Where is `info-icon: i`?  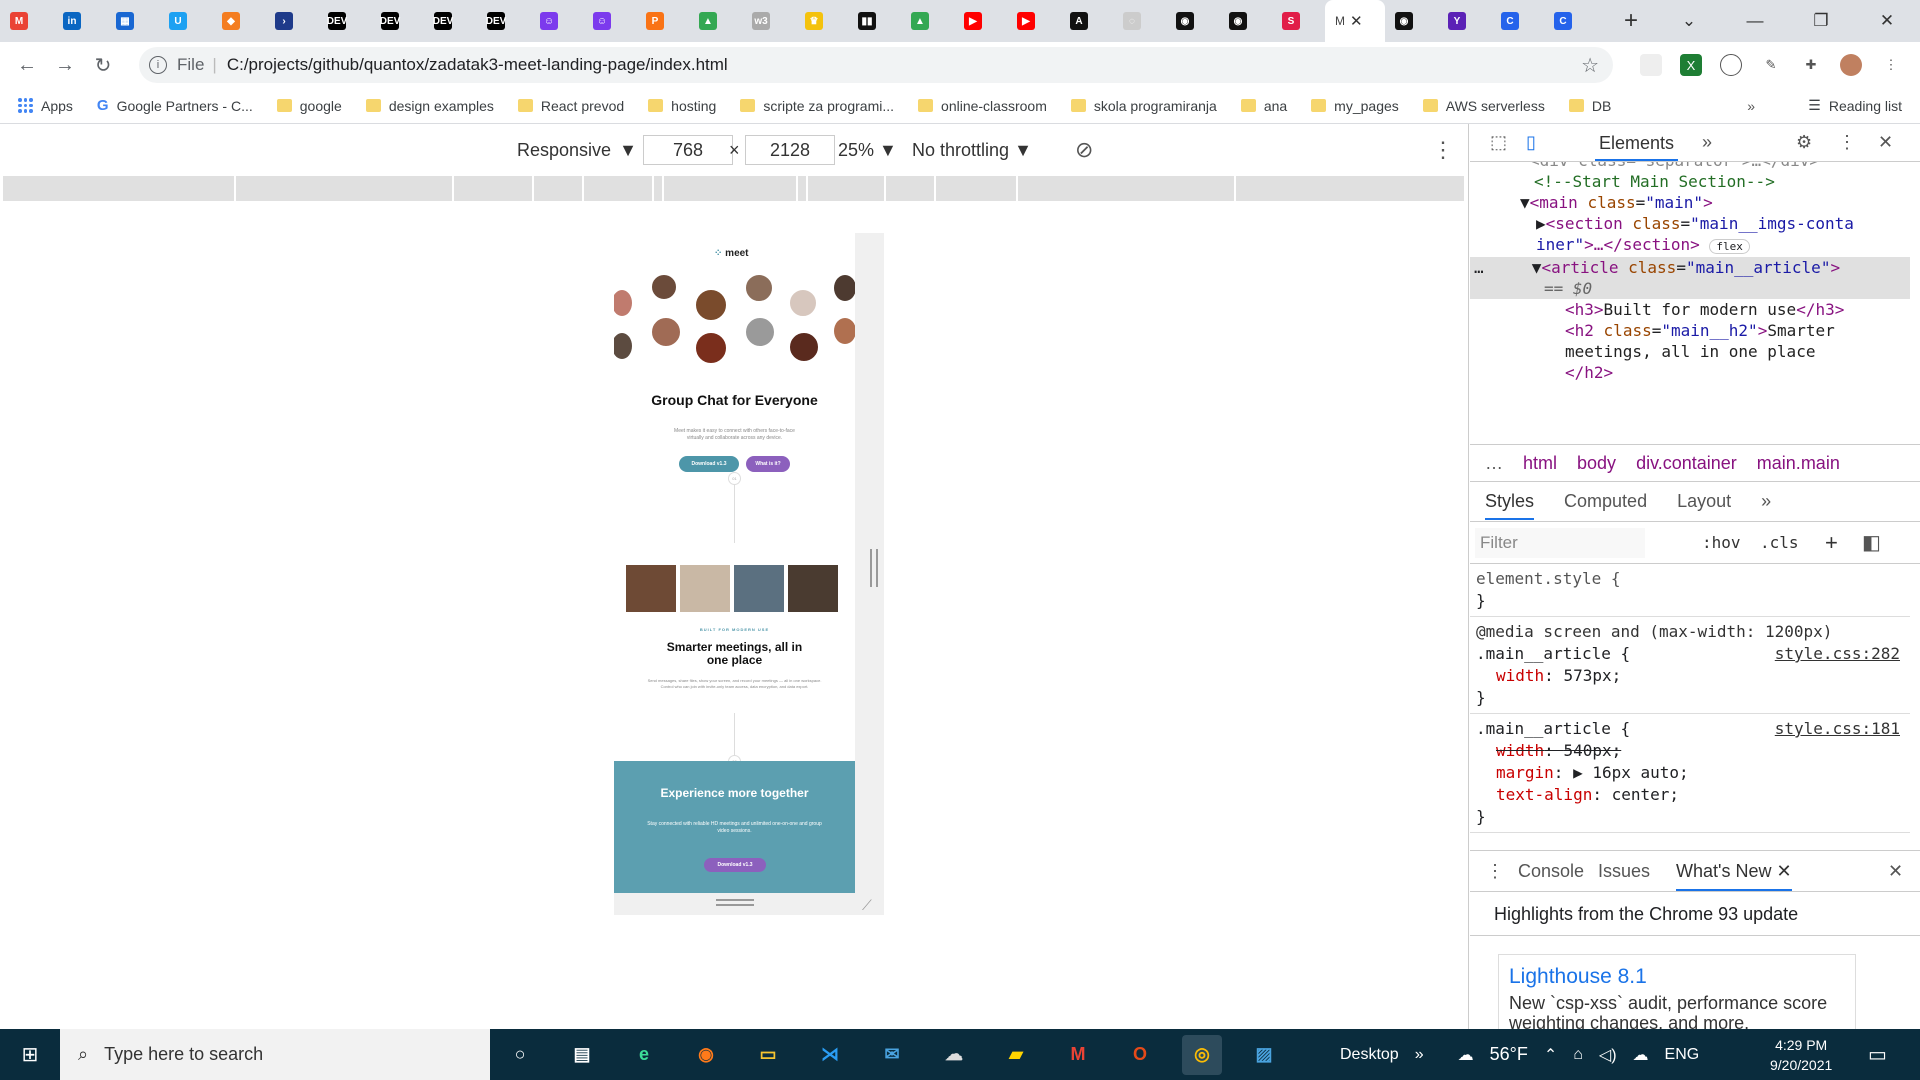
info-icon: i is located at coordinates (158, 65).